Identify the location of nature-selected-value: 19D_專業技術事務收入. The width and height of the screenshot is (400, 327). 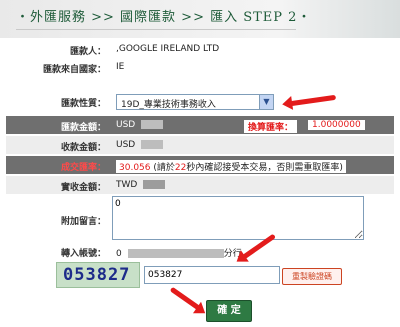
(168, 105).